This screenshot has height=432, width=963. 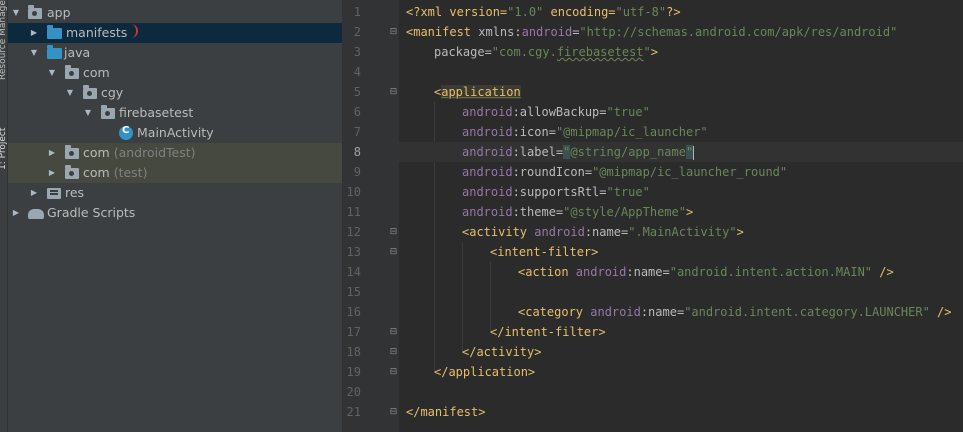 I want to click on resource-folder-icon, so click(x=54, y=193).